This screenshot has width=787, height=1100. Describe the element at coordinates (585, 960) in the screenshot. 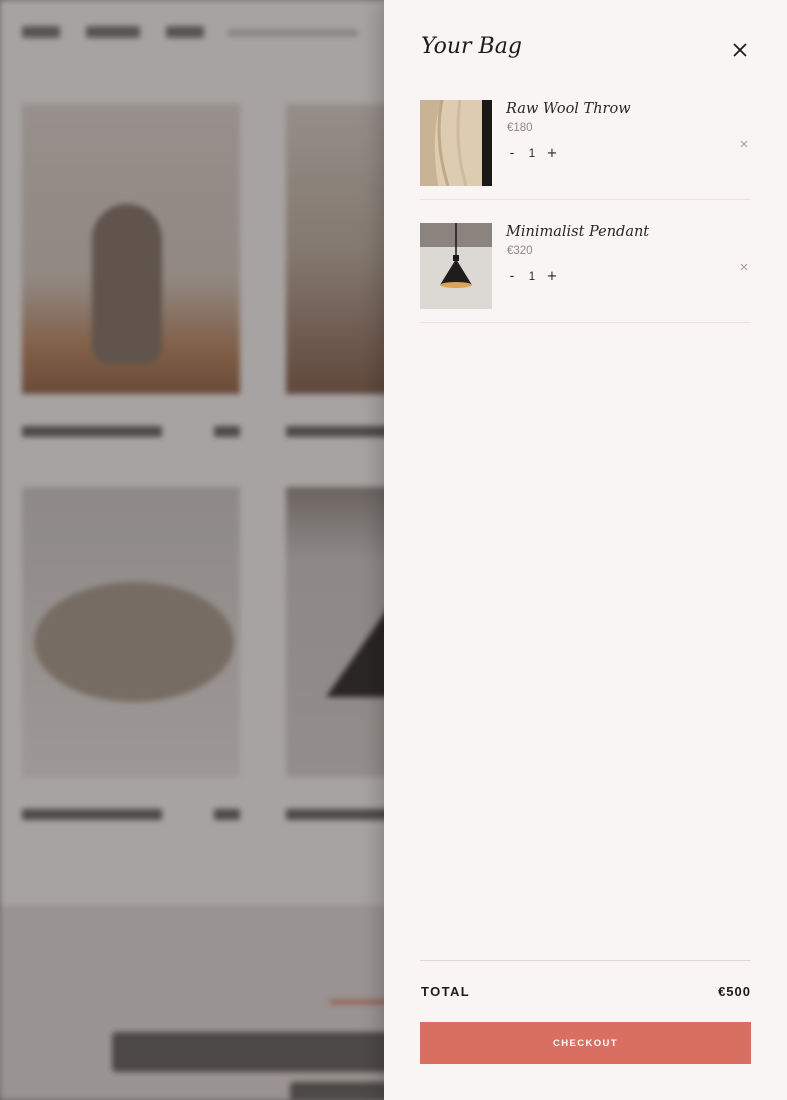

I see `cart-footer-divider` at that location.